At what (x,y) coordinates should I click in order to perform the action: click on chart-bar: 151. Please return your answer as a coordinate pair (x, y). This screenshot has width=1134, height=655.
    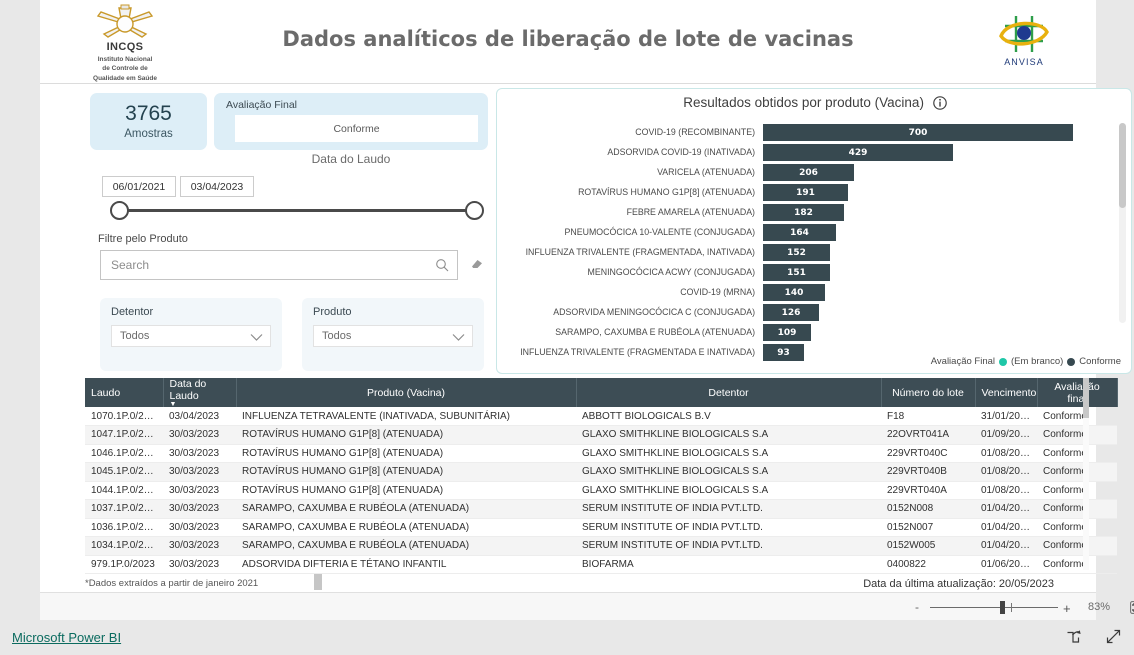
    Looking at the image, I should click on (796, 272).